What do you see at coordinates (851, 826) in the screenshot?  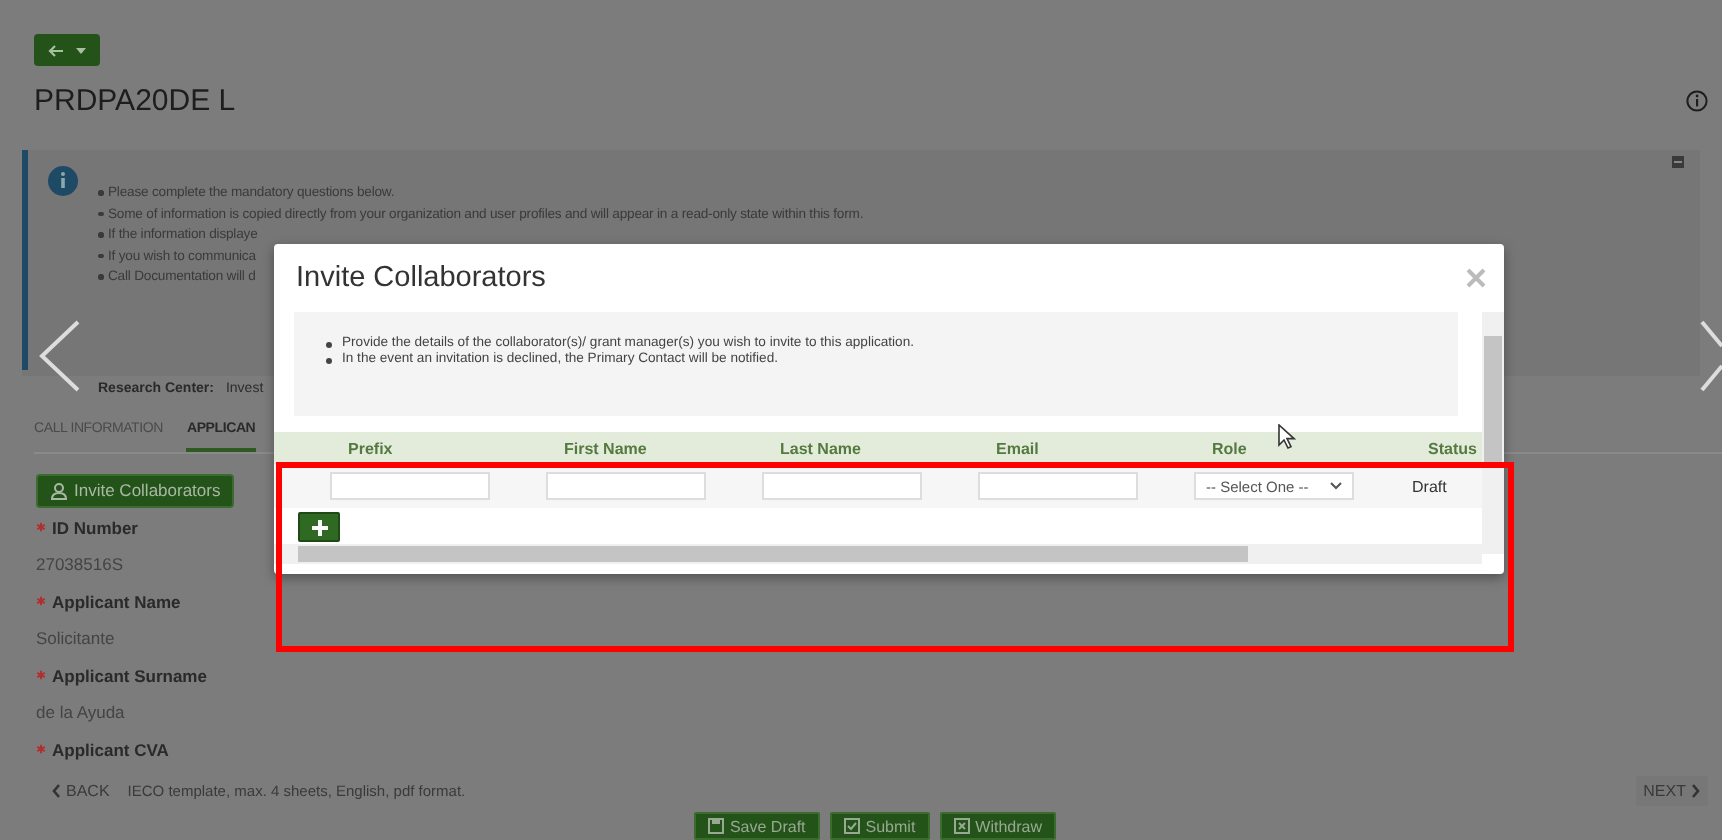 I see `checkbox-icon` at bounding box center [851, 826].